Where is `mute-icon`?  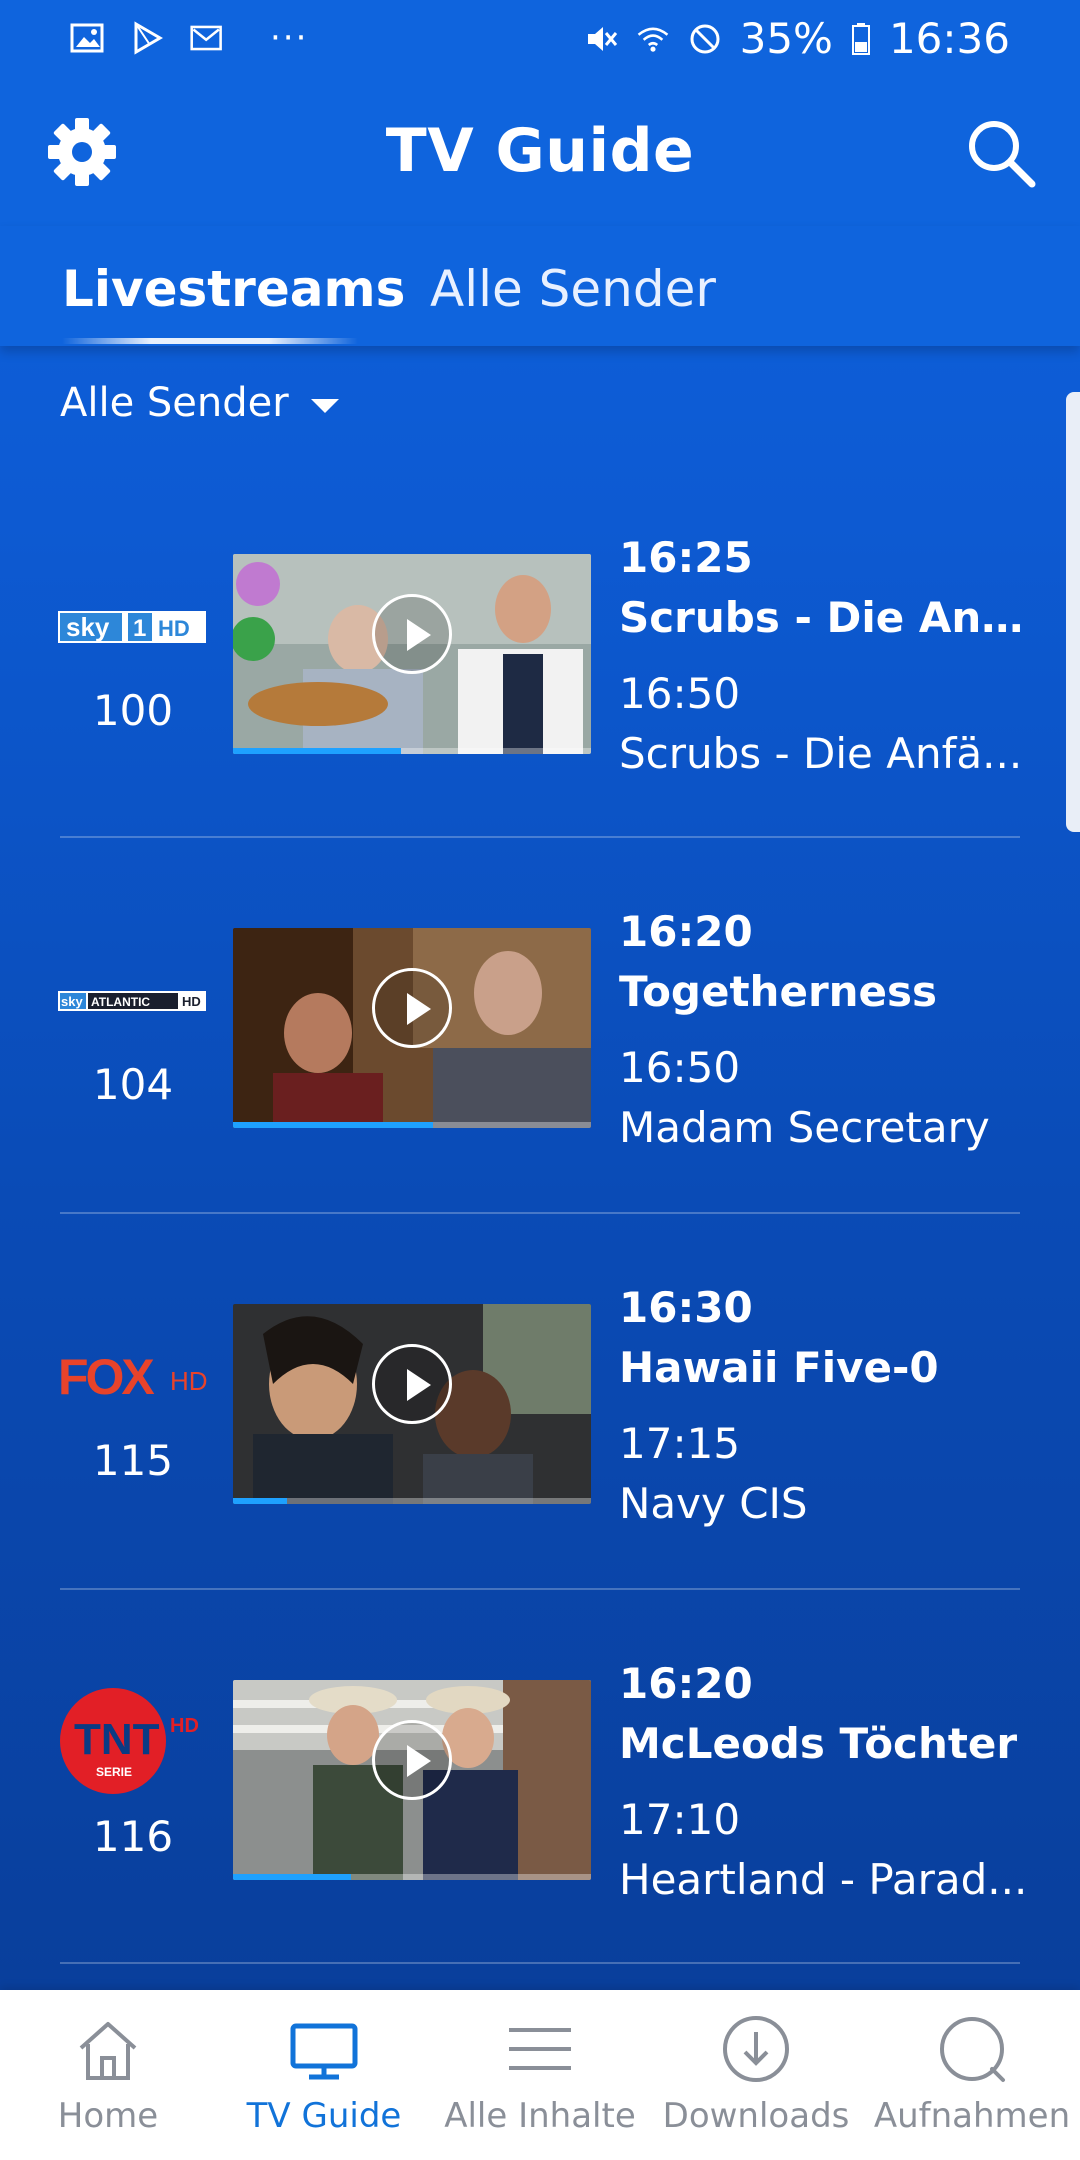
mute-icon is located at coordinates (602, 38).